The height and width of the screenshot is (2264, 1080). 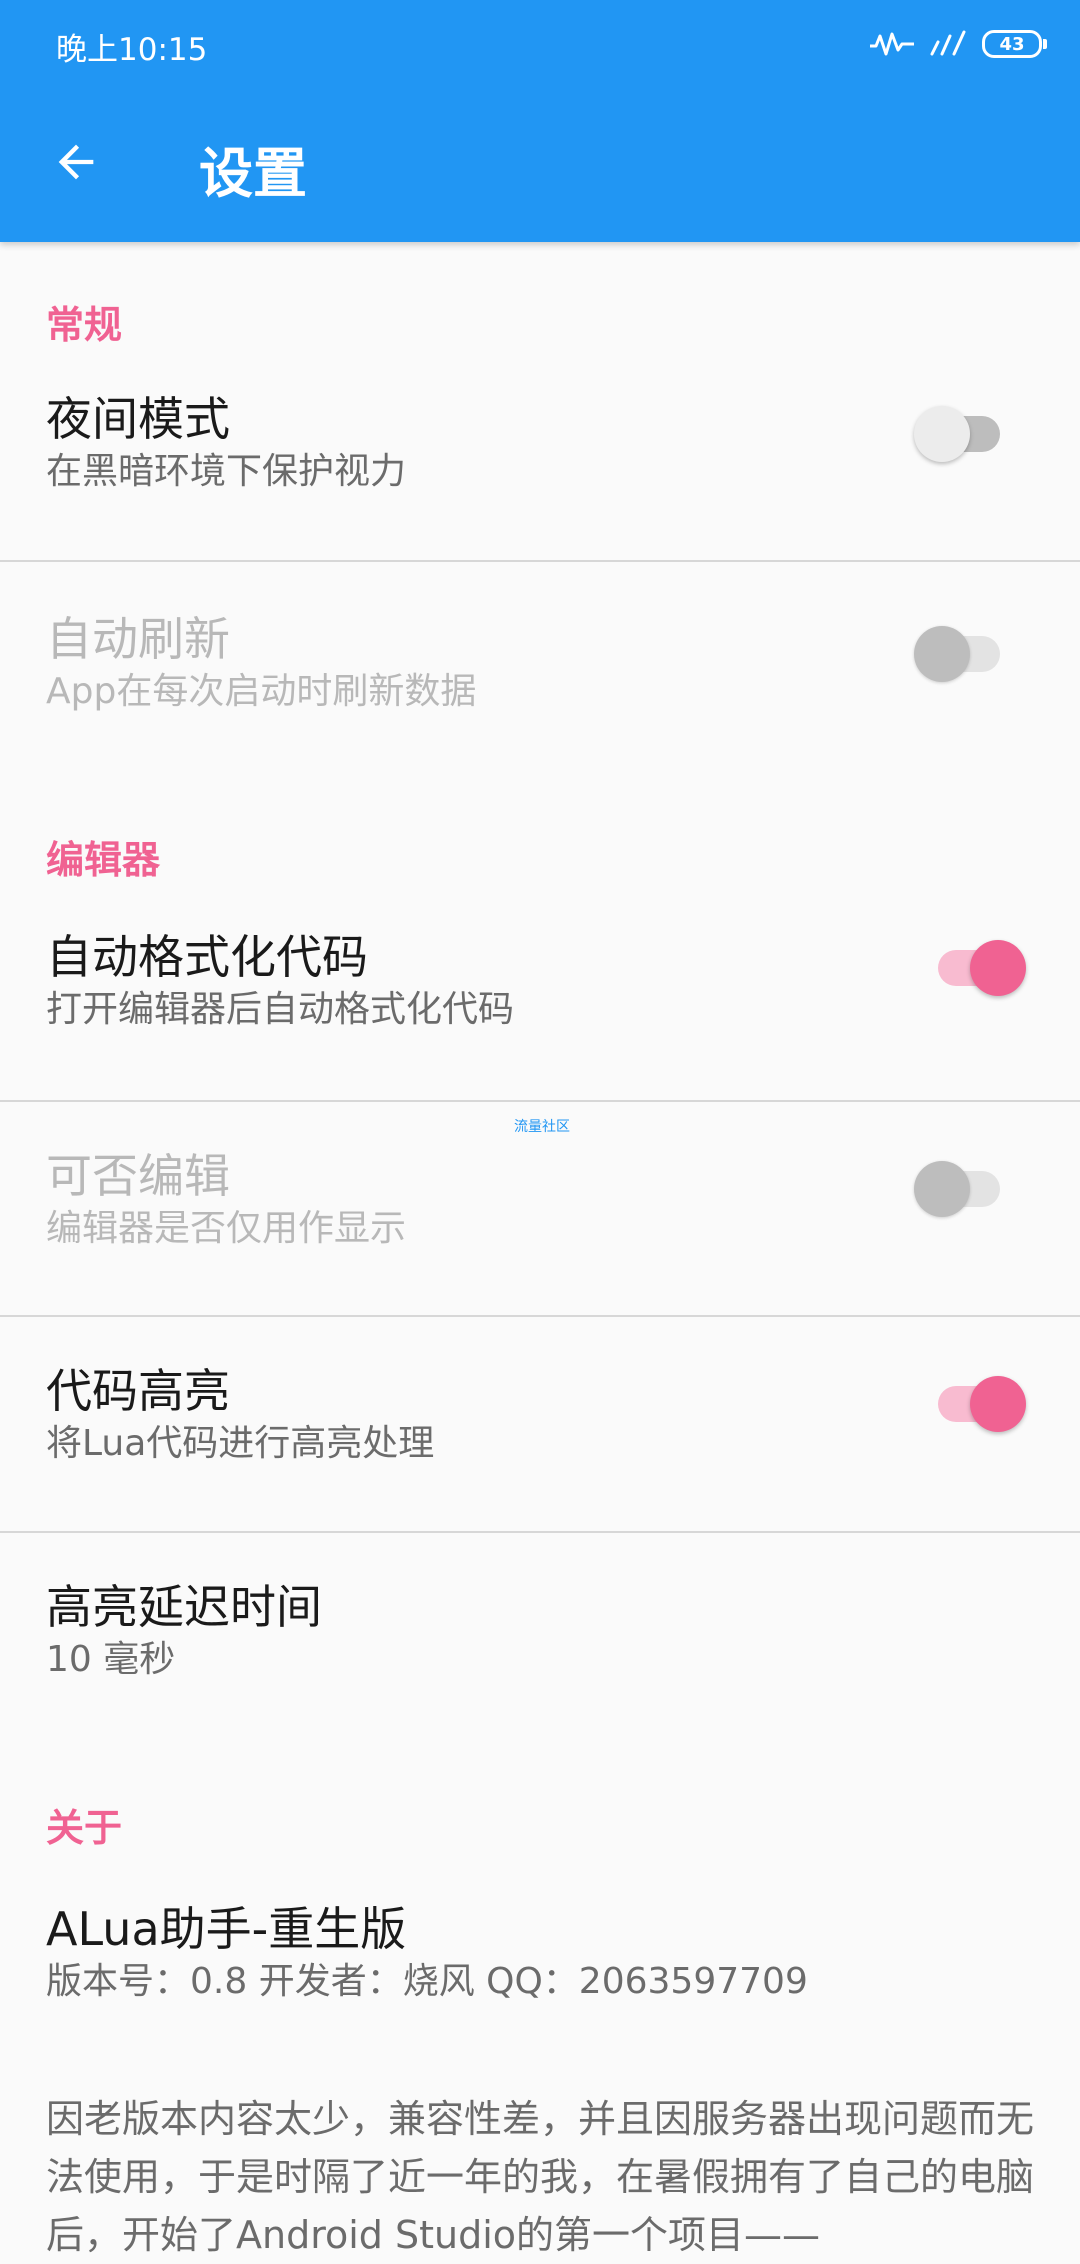 What do you see at coordinates (542, 1127) in the screenshot?
I see `watermark: 流量社区` at bounding box center [542, 1127].